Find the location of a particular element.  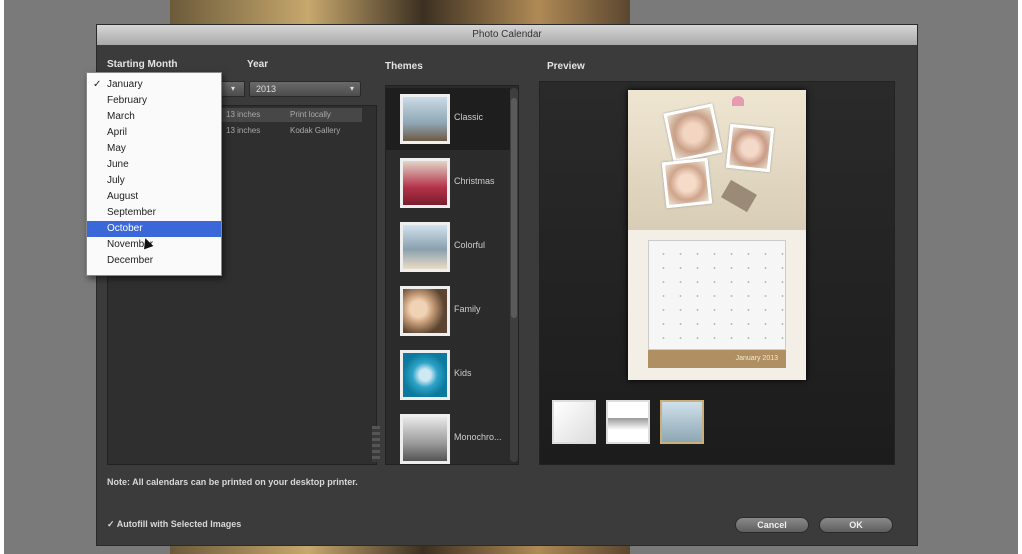

printer-label: Kodak Gallery is located at coordinates (315, 130).